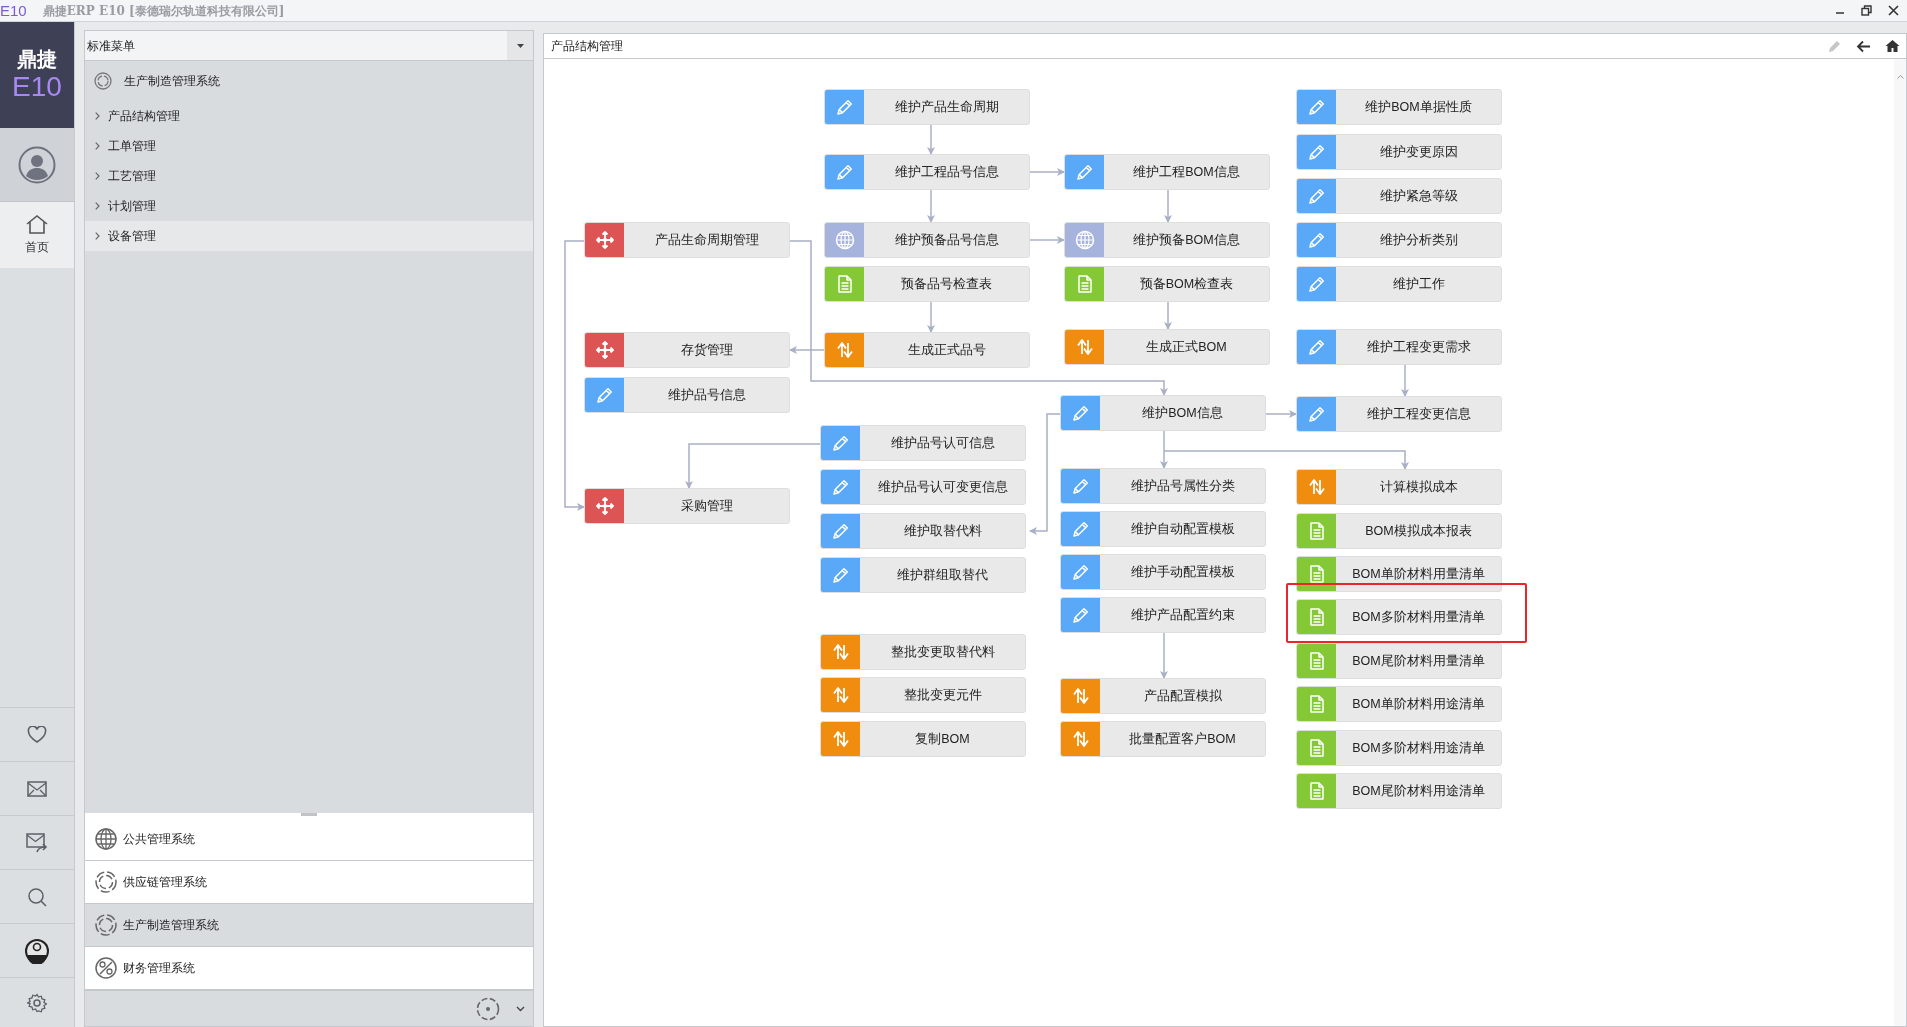 Image resolution: width=1907 pixels, height=1027 pixels. I want to click on menu-item: 设备管理, so click(309, 236).